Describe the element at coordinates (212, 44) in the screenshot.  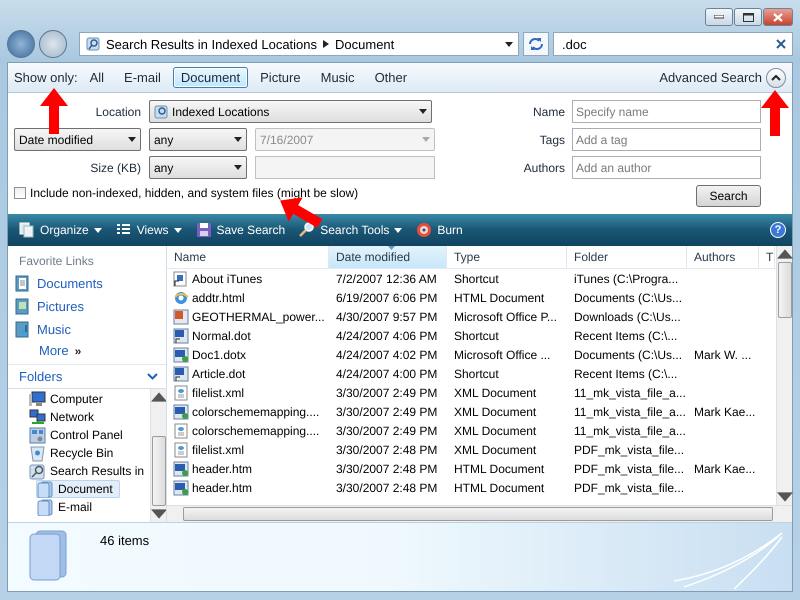
I see `breadcrumb: Search Results in Indexed Locations` at that location.